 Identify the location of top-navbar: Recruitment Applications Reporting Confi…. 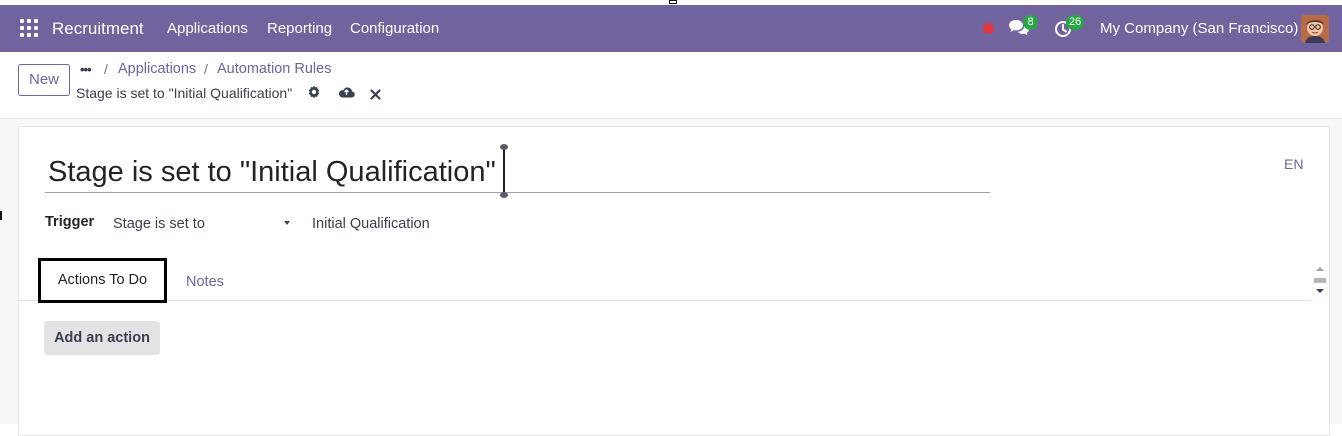
(671, 28).